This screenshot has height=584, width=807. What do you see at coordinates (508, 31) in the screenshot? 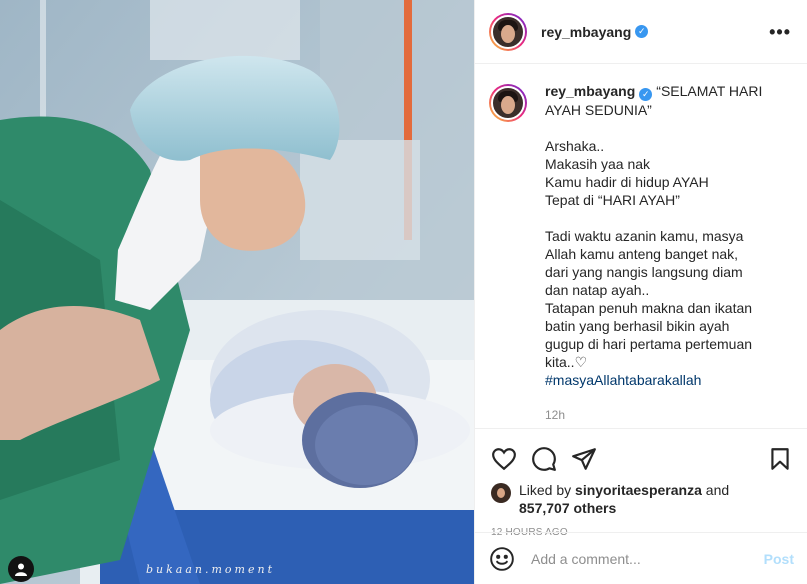
I see `author-avatar` at bounding box center [508, 31].